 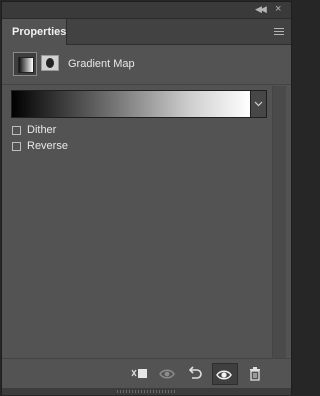 I want to click on close-panel-icon: ×, so click(x=280, y=9).